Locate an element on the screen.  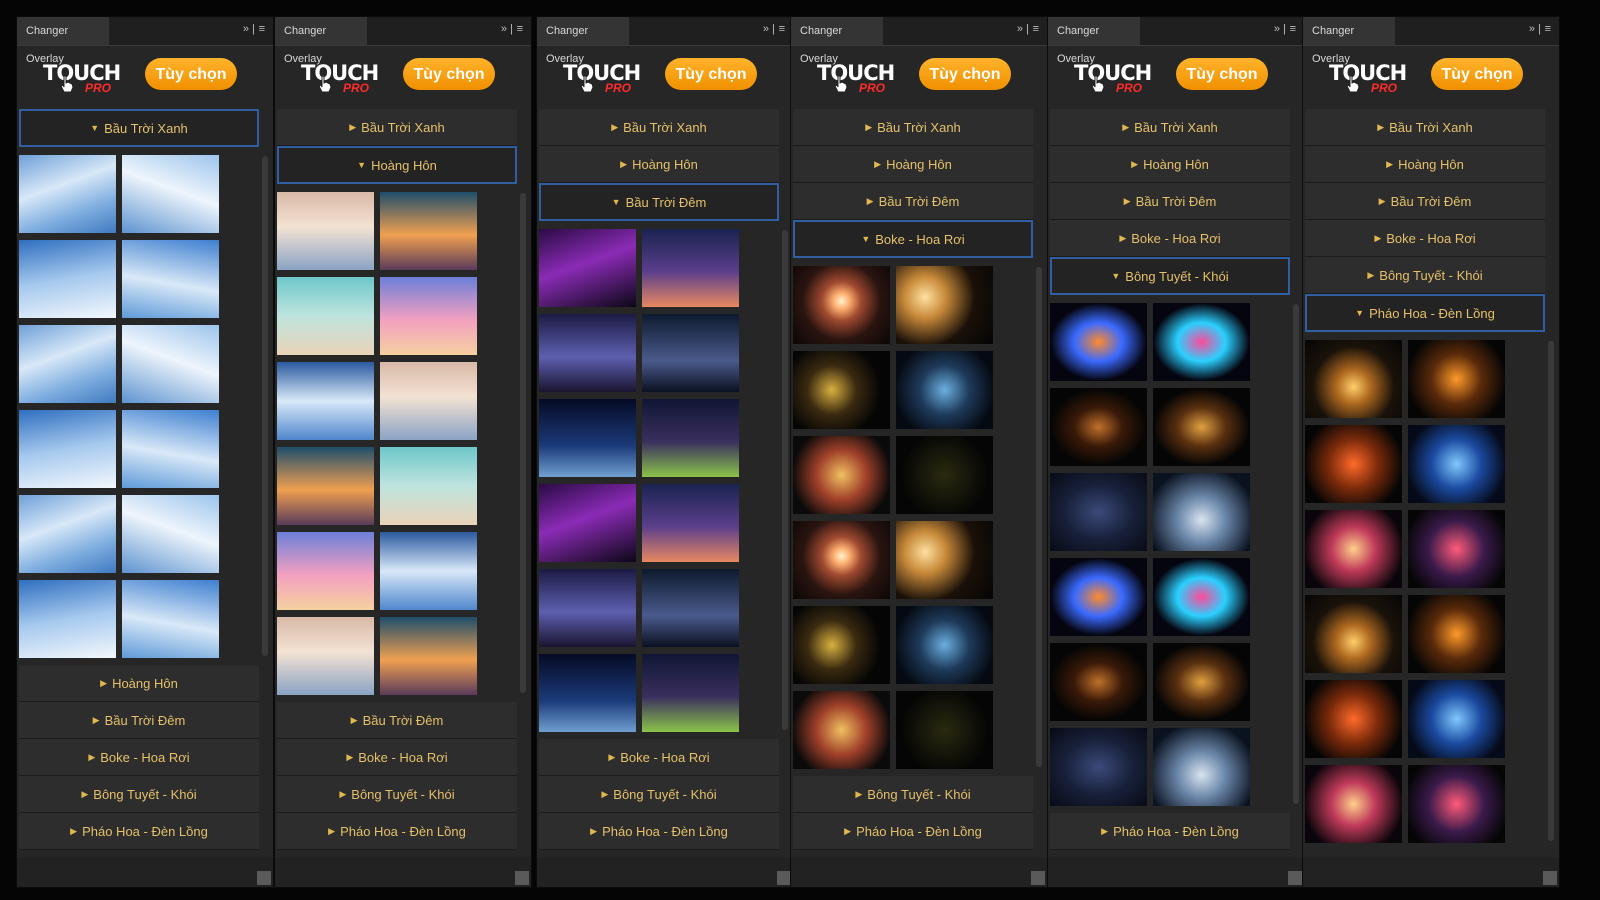
category-item-active: ▼ Boke - Hoa Rơi is located at coordinates (913, 239).